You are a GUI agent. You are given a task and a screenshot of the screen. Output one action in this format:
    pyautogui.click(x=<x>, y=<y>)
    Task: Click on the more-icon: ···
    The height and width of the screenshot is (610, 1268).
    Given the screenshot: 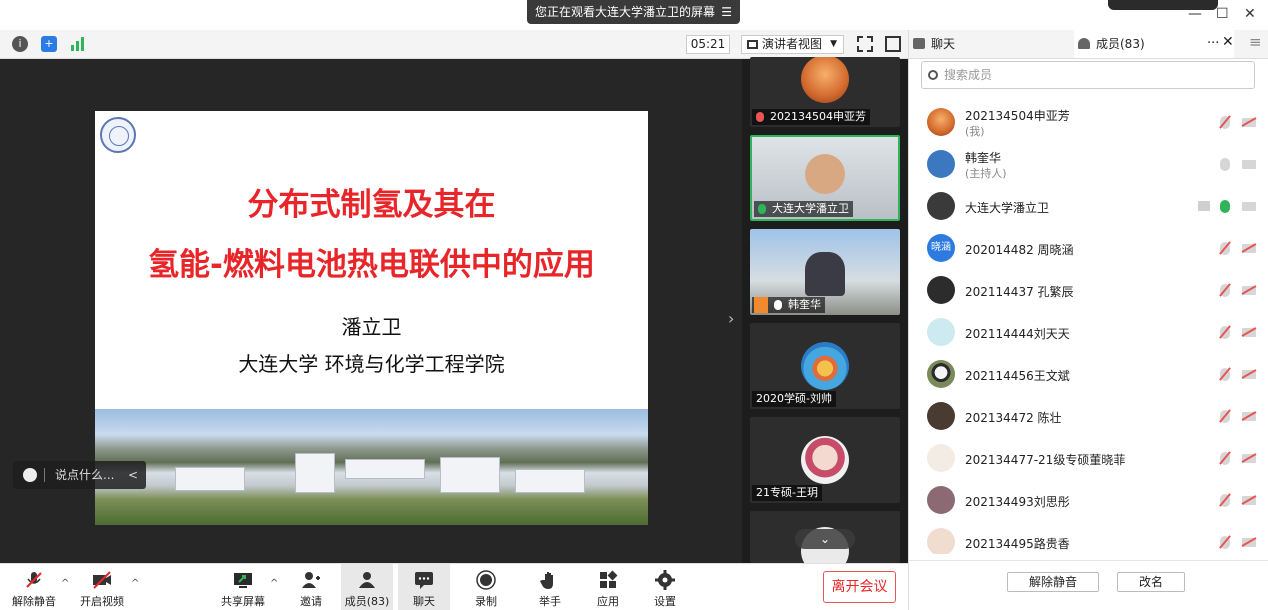 What is the action you would take?
    pyautogui.click(x=1213, y=44)
    